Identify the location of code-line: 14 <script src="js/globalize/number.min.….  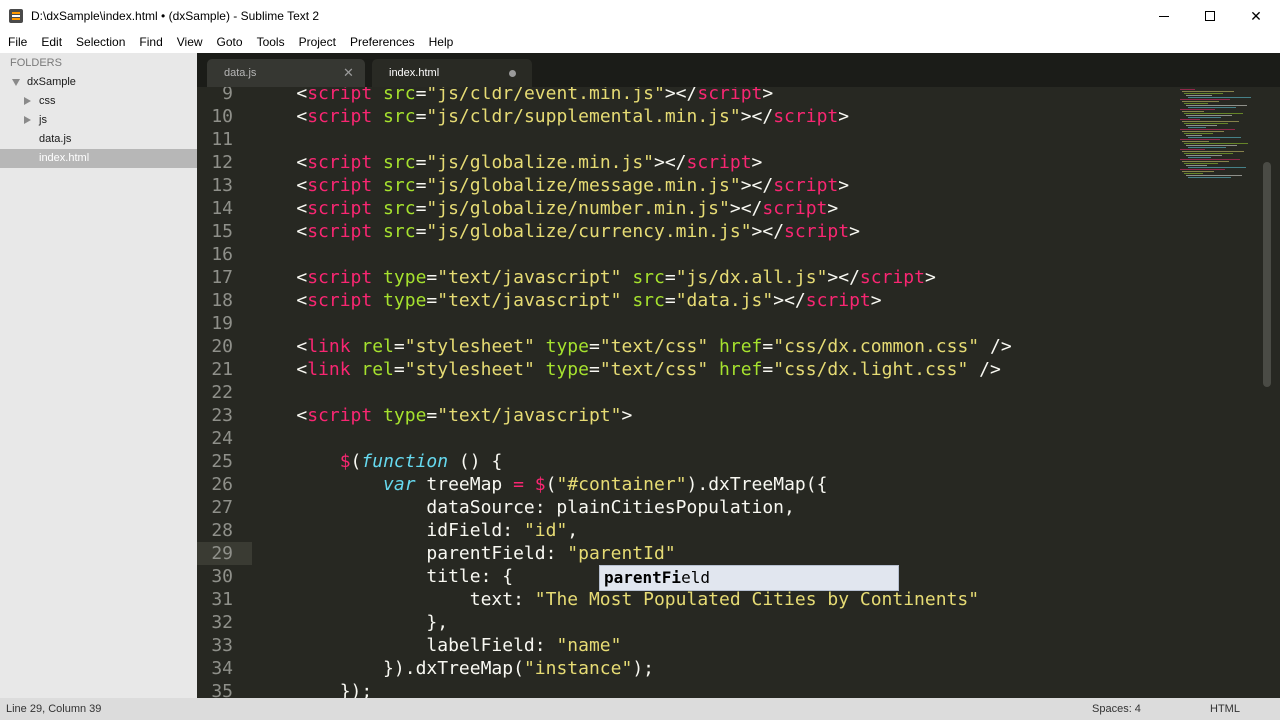
(604, 208).